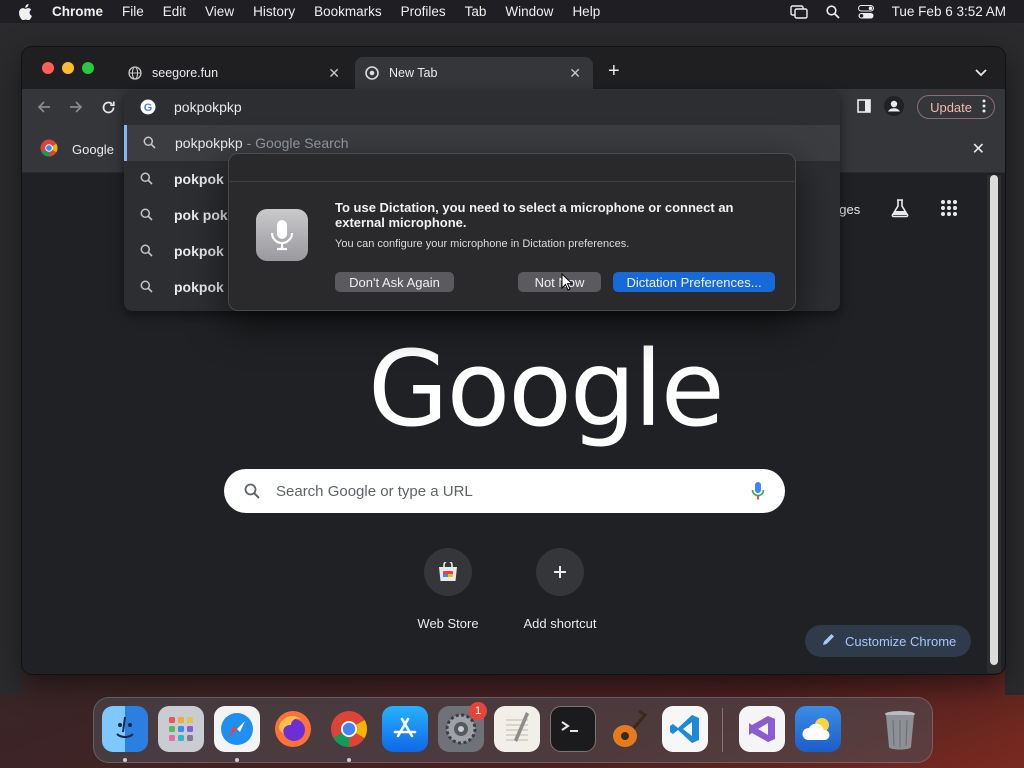 This screenshot has height=768, width=1024. What do you see at coordinates (504, 491) in the screenshot?
I see `google-search-box: Search Google or type a URL` at bounding box center [504, 491].